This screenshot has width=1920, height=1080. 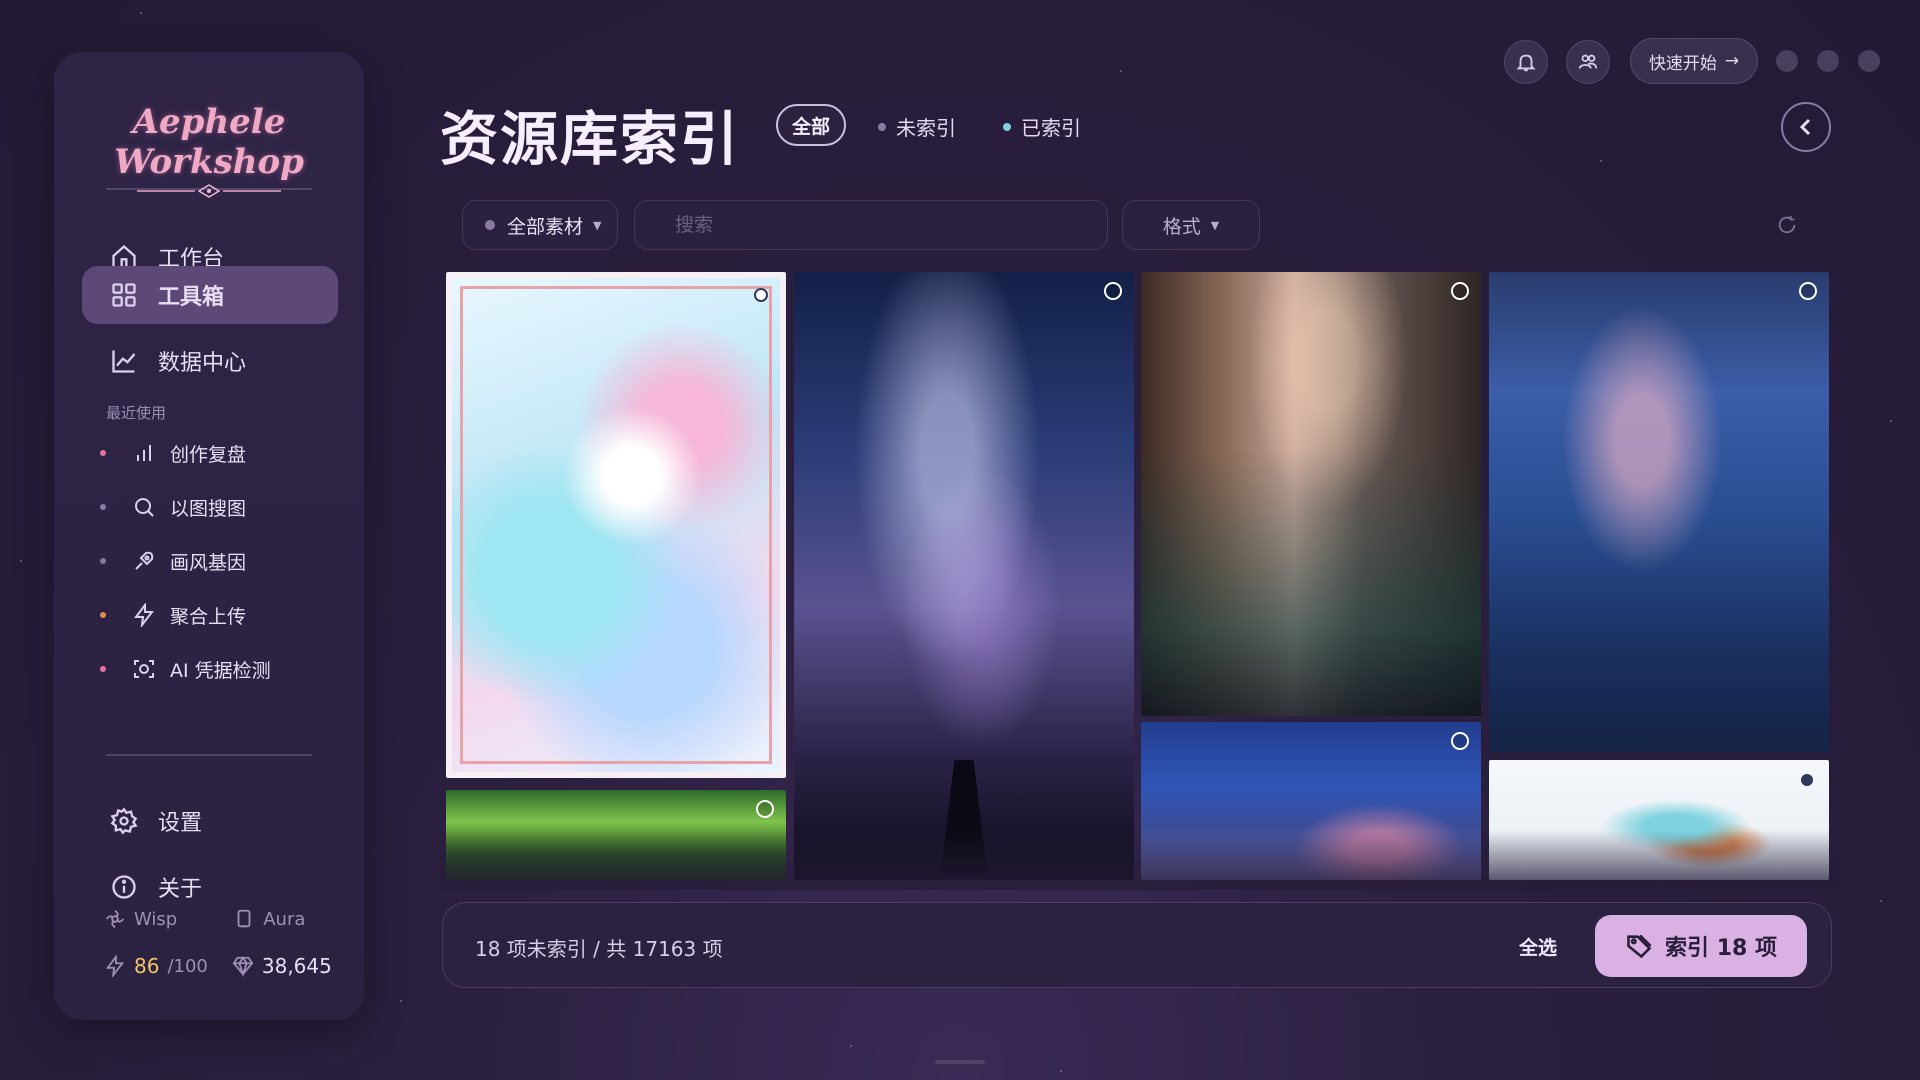 What do you see at coordinates (284, 919) in the screenshot?
I see `aura-label: Aura` at bounding box center [284, 919].